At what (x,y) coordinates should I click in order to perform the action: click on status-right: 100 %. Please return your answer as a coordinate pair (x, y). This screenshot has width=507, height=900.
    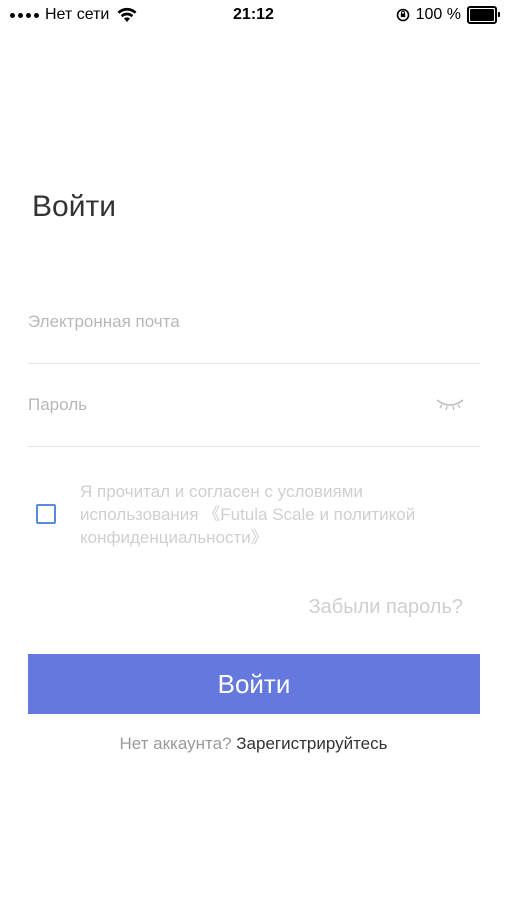
    Looking at the image, I should click on (448, 15).